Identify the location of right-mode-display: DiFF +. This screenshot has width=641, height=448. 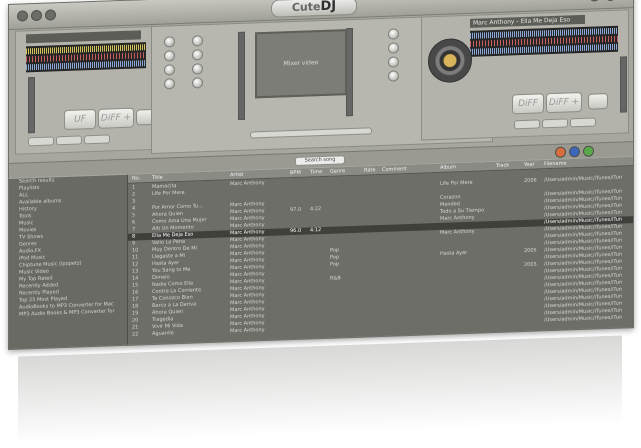
(564, 102).